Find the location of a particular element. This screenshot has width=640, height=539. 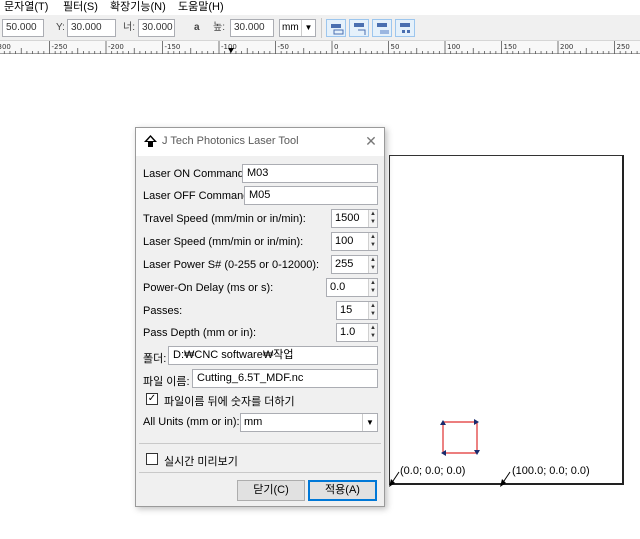

laser-power-value: 255 is located at coordinates (344, 264).